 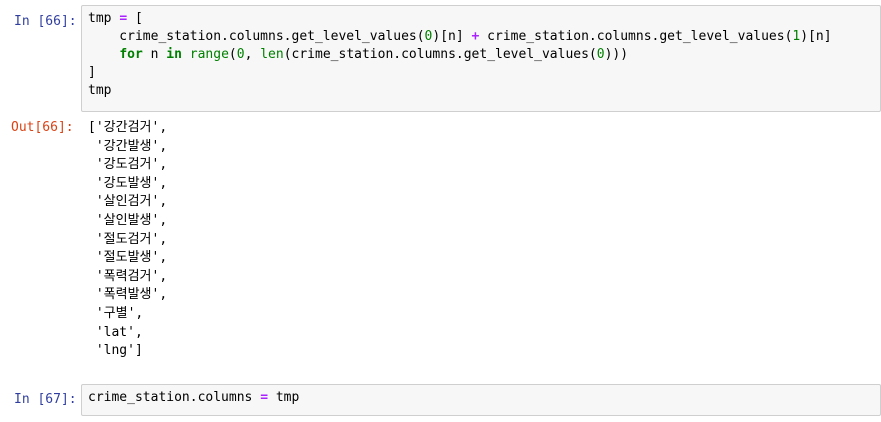 I want to click on output-line: '살인검거',, so click(x=128, y=202).